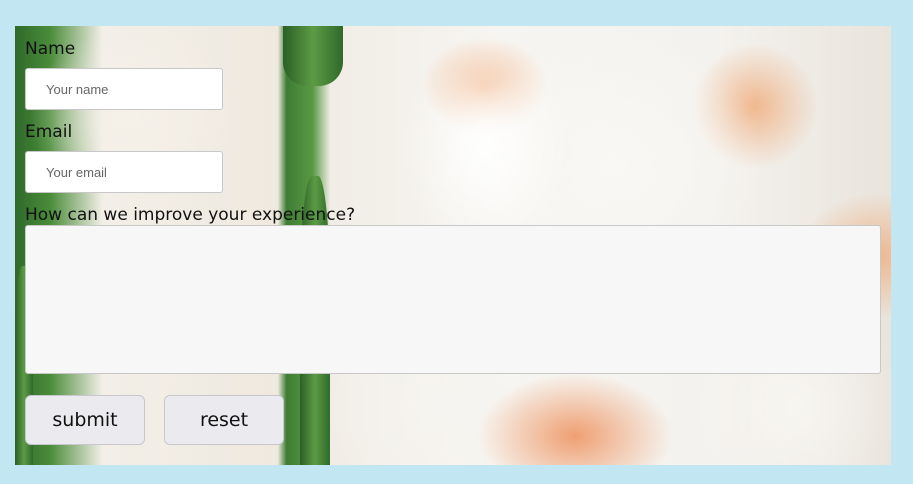 The width and height of the screenshot is (913, 484). What do you see at coordinates (124, 89) in the screenshot?
I see `name-input` at bounding box center [124, 89].